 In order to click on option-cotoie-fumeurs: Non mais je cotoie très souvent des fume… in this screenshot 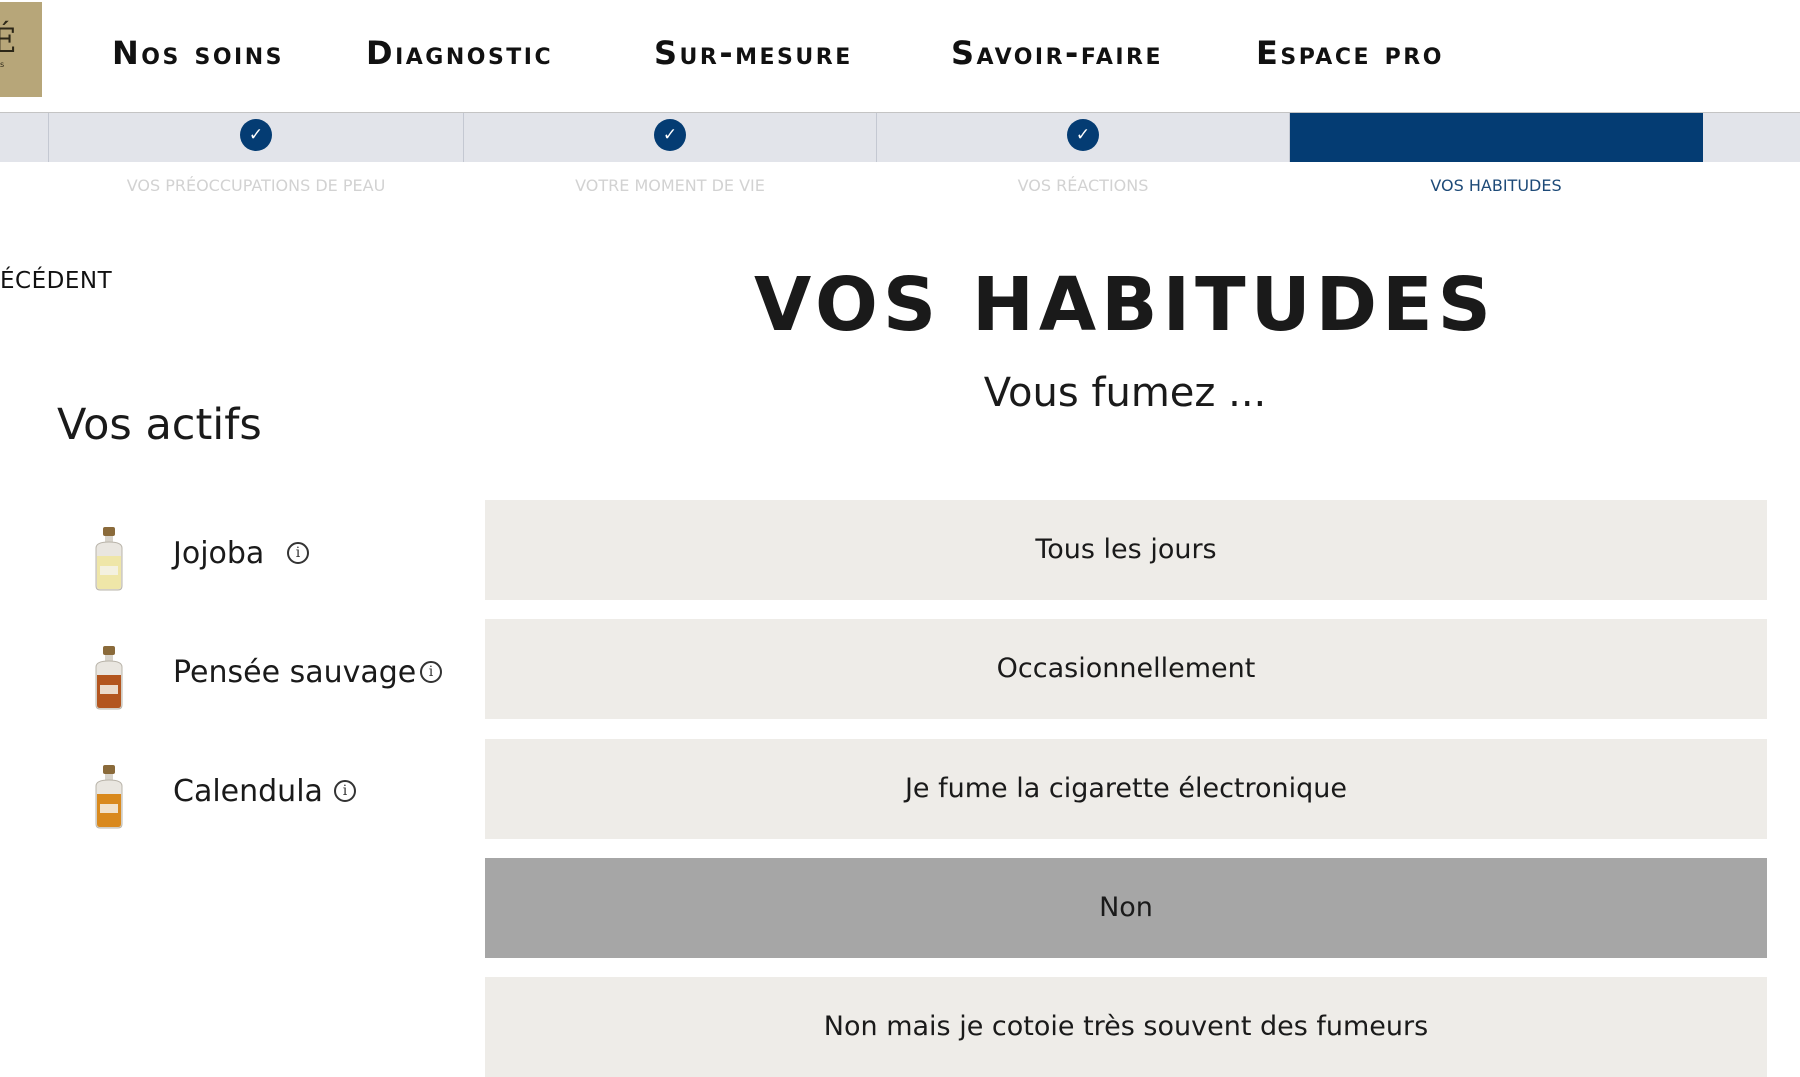, I will do `click(1126, 1027)`.